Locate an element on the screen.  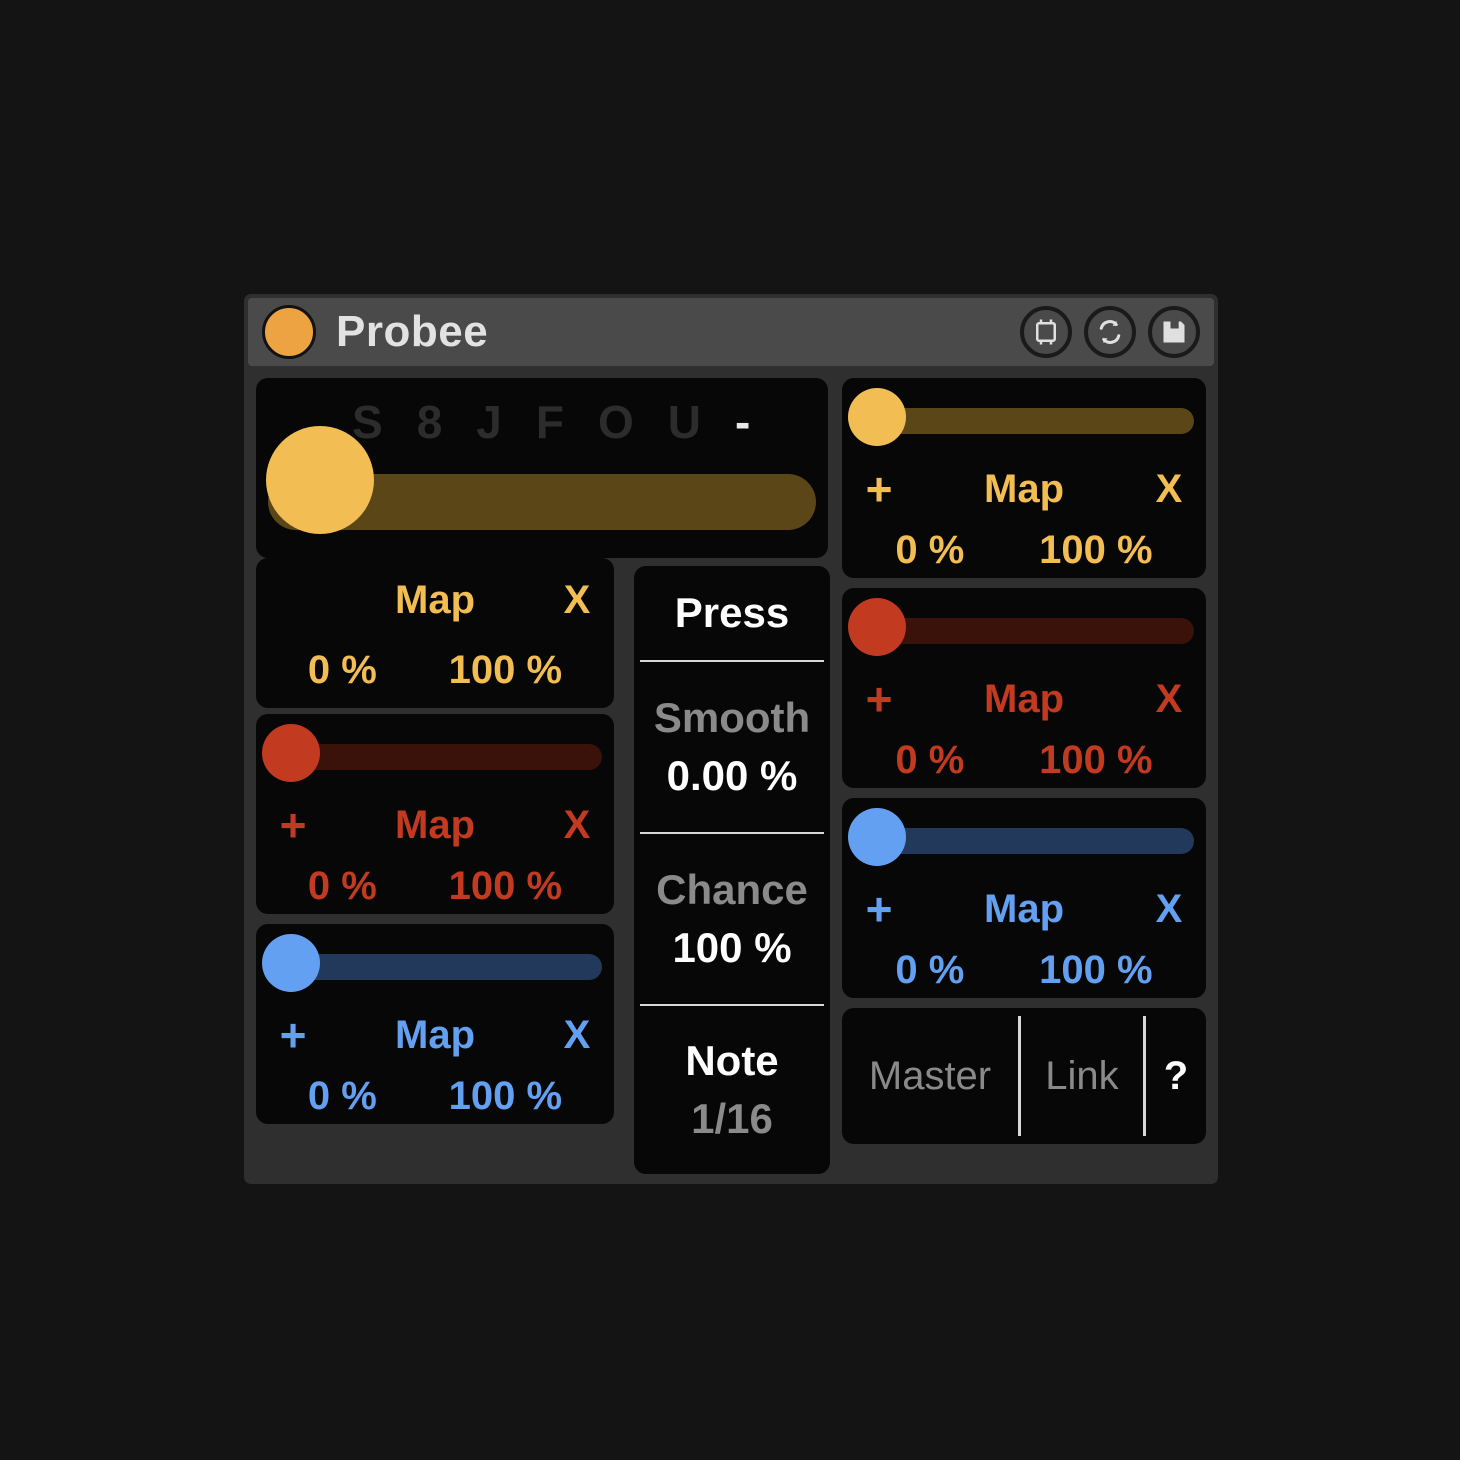
right-blue-slider-panel: + Map X 0 % 100 % is located at coordinates (1024, 898).